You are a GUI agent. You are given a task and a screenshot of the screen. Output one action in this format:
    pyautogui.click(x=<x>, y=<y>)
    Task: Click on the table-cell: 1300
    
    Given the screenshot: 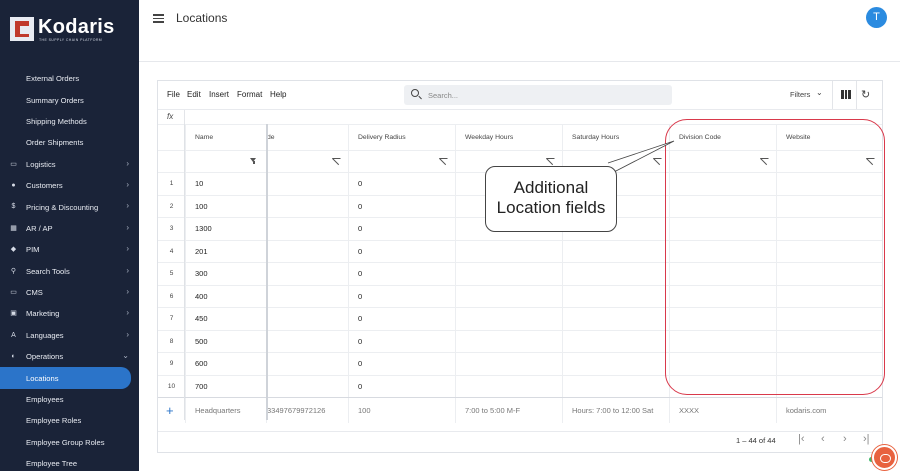 What is the action you would take?
    pyautogui.click(x=225, y=229)
    